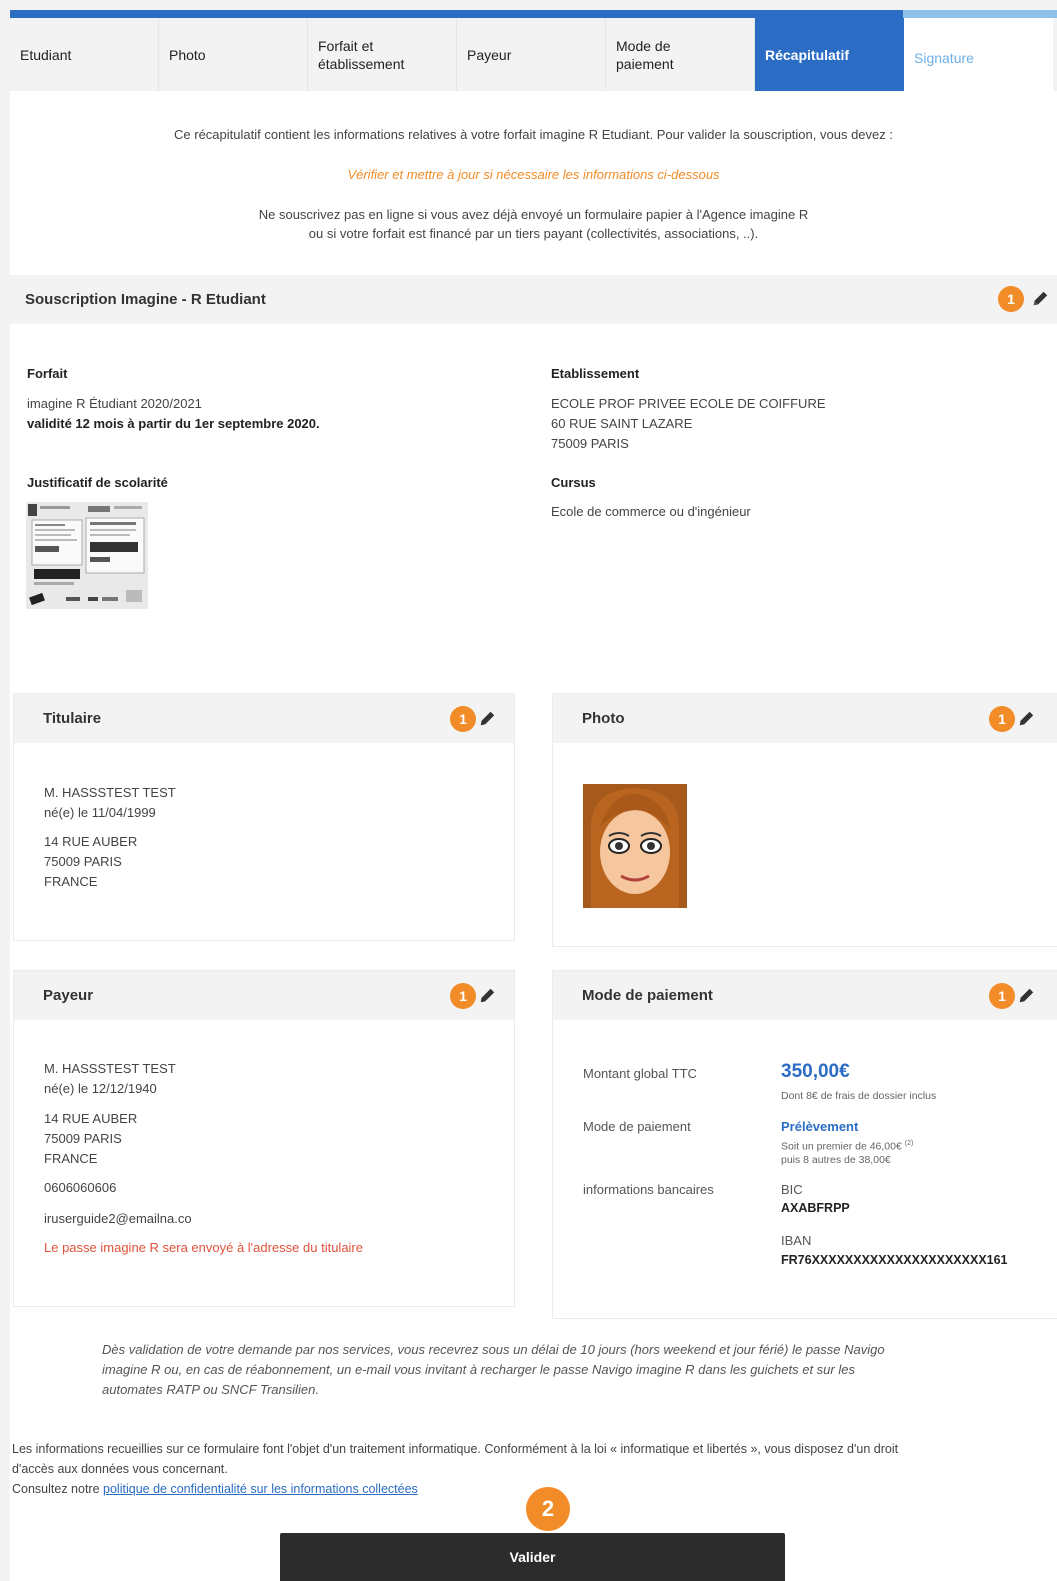 The image size is (1057, 1581). I want to click on forfait-label: Forfait, so click(47, 373).